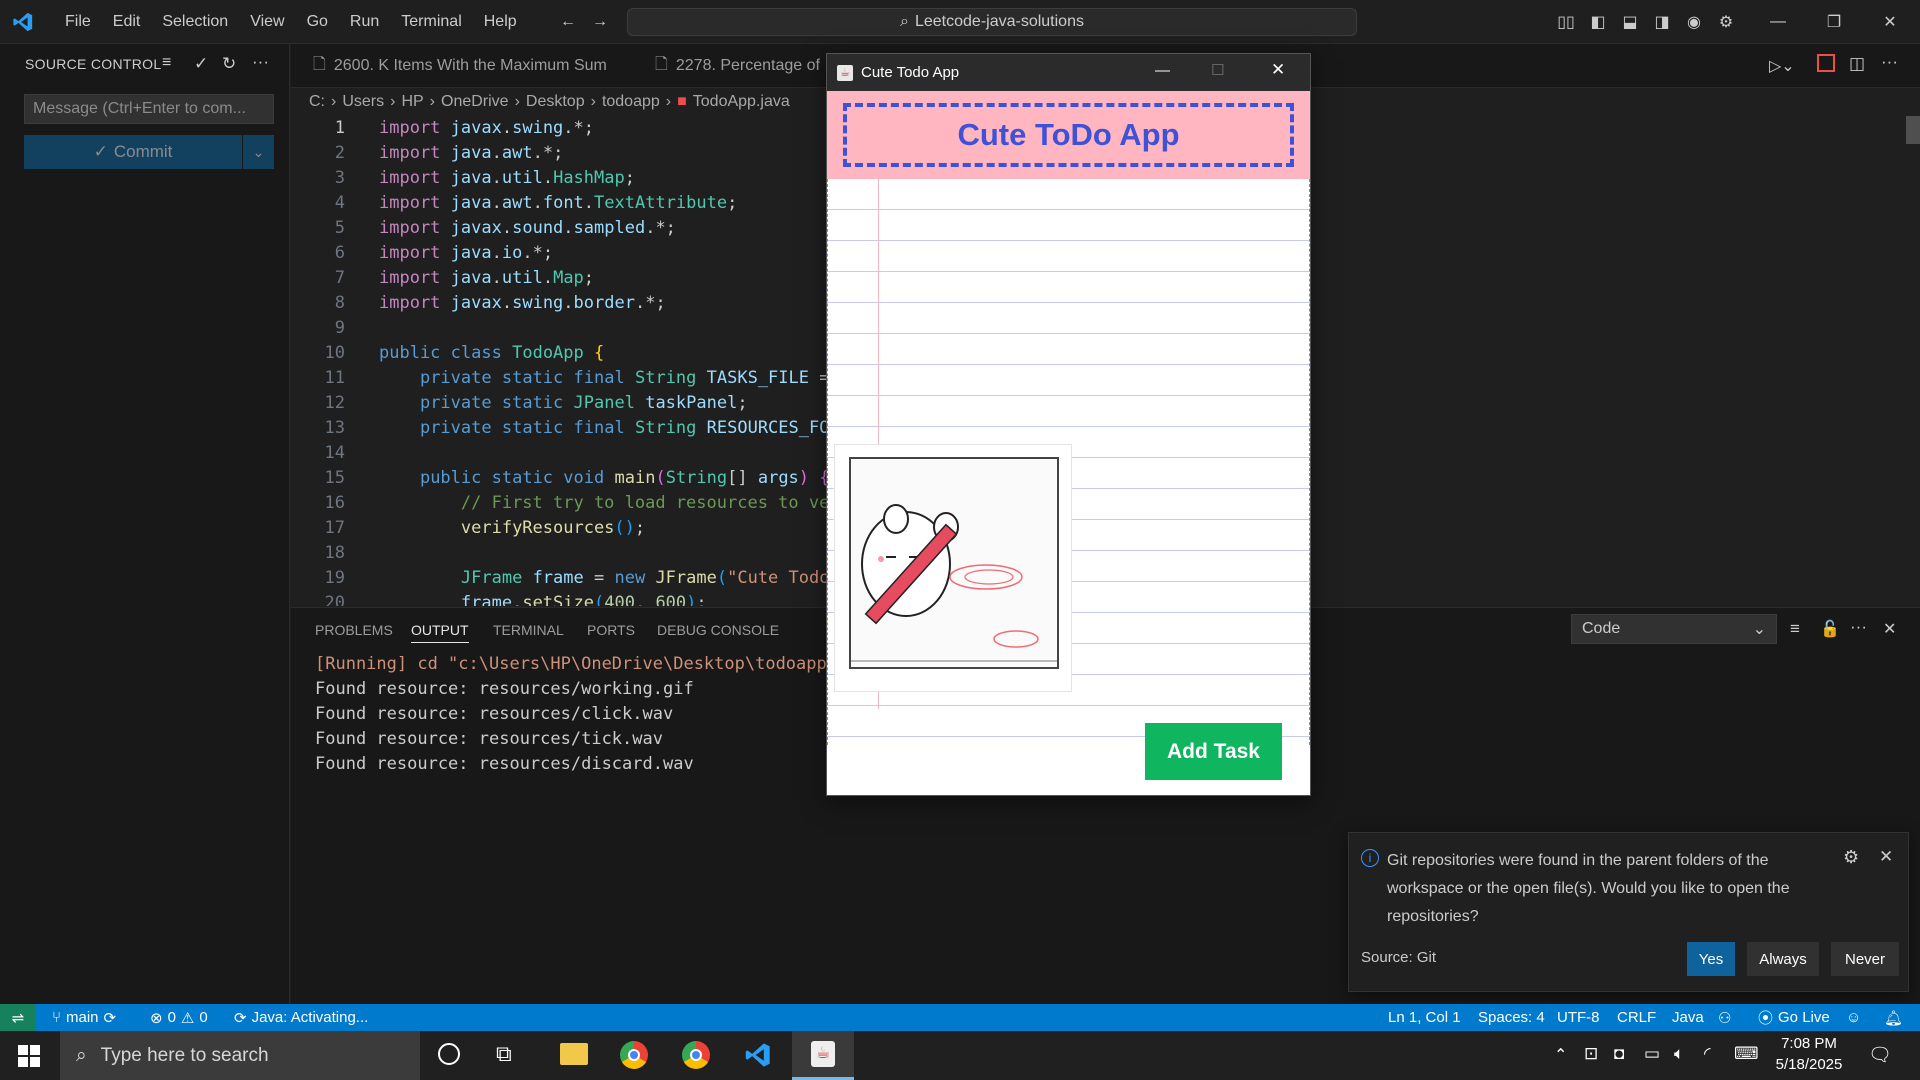 This screenshot has width=1920, height=1080. I want to click on commit-check-icon: ✓, so click(204, 64).